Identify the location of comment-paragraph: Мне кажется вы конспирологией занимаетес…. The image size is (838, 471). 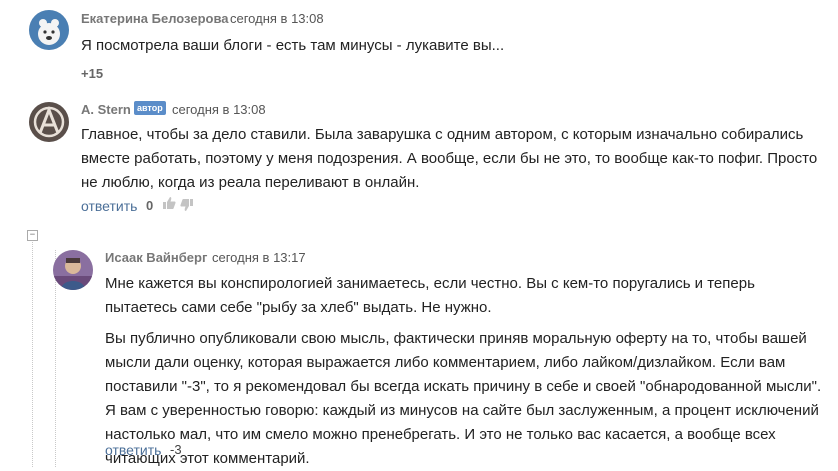
(430, 295).